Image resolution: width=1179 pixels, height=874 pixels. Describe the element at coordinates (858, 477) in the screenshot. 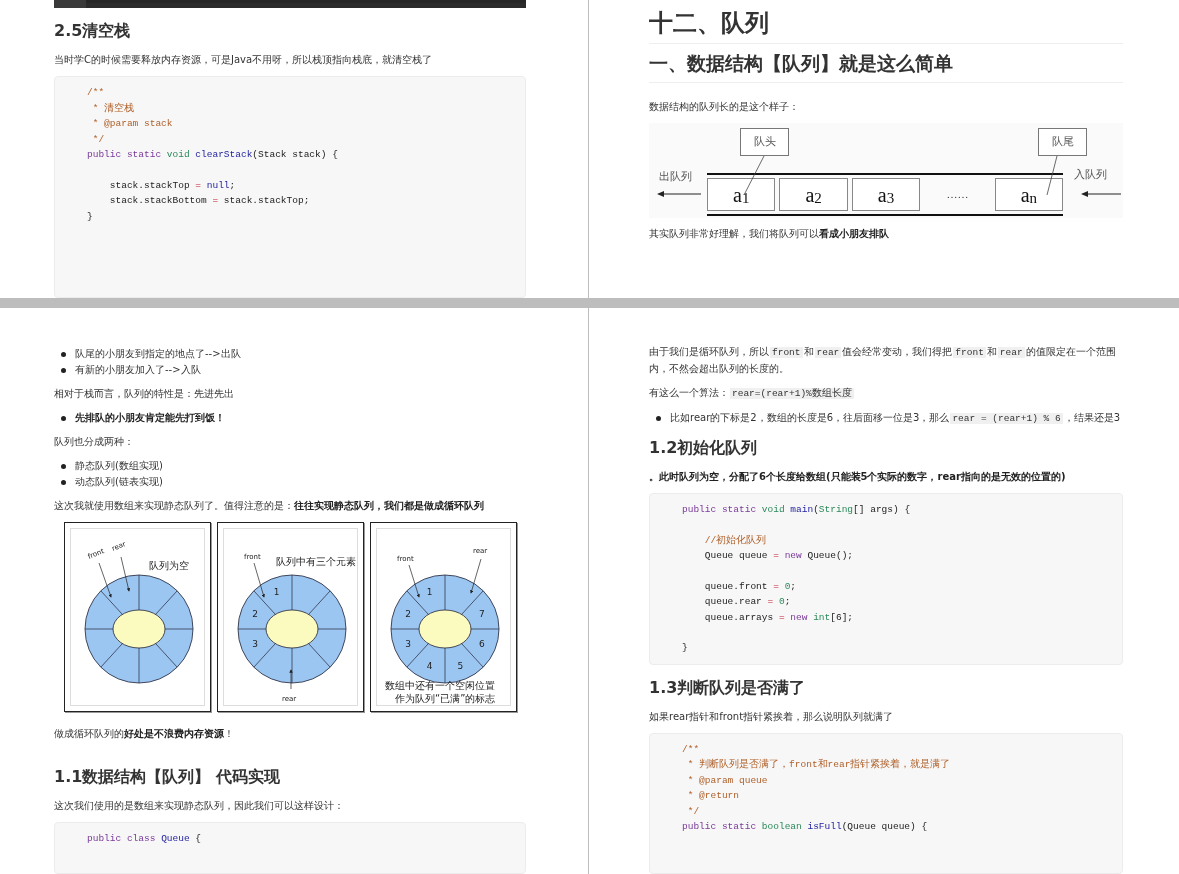

I see `paragraph: 。此时队列为空，分配了6个长度给数组(只能装5个实际的数字，rear指向的是无效的位置的)` at that location.